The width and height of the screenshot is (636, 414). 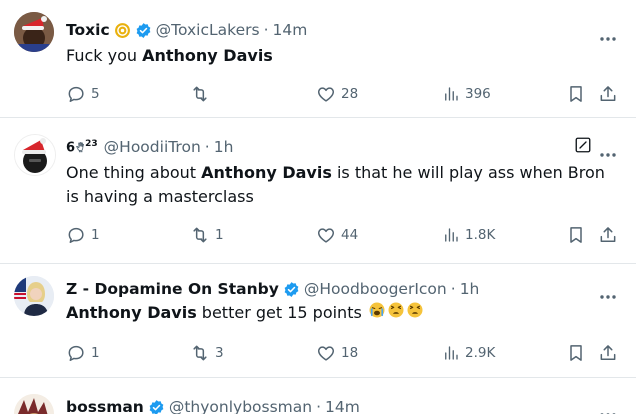 What do you see at coordinates (208, 30) in the screenshot?
I see `author-handle: @ToxicLakers` at bounding box center [208, 30].